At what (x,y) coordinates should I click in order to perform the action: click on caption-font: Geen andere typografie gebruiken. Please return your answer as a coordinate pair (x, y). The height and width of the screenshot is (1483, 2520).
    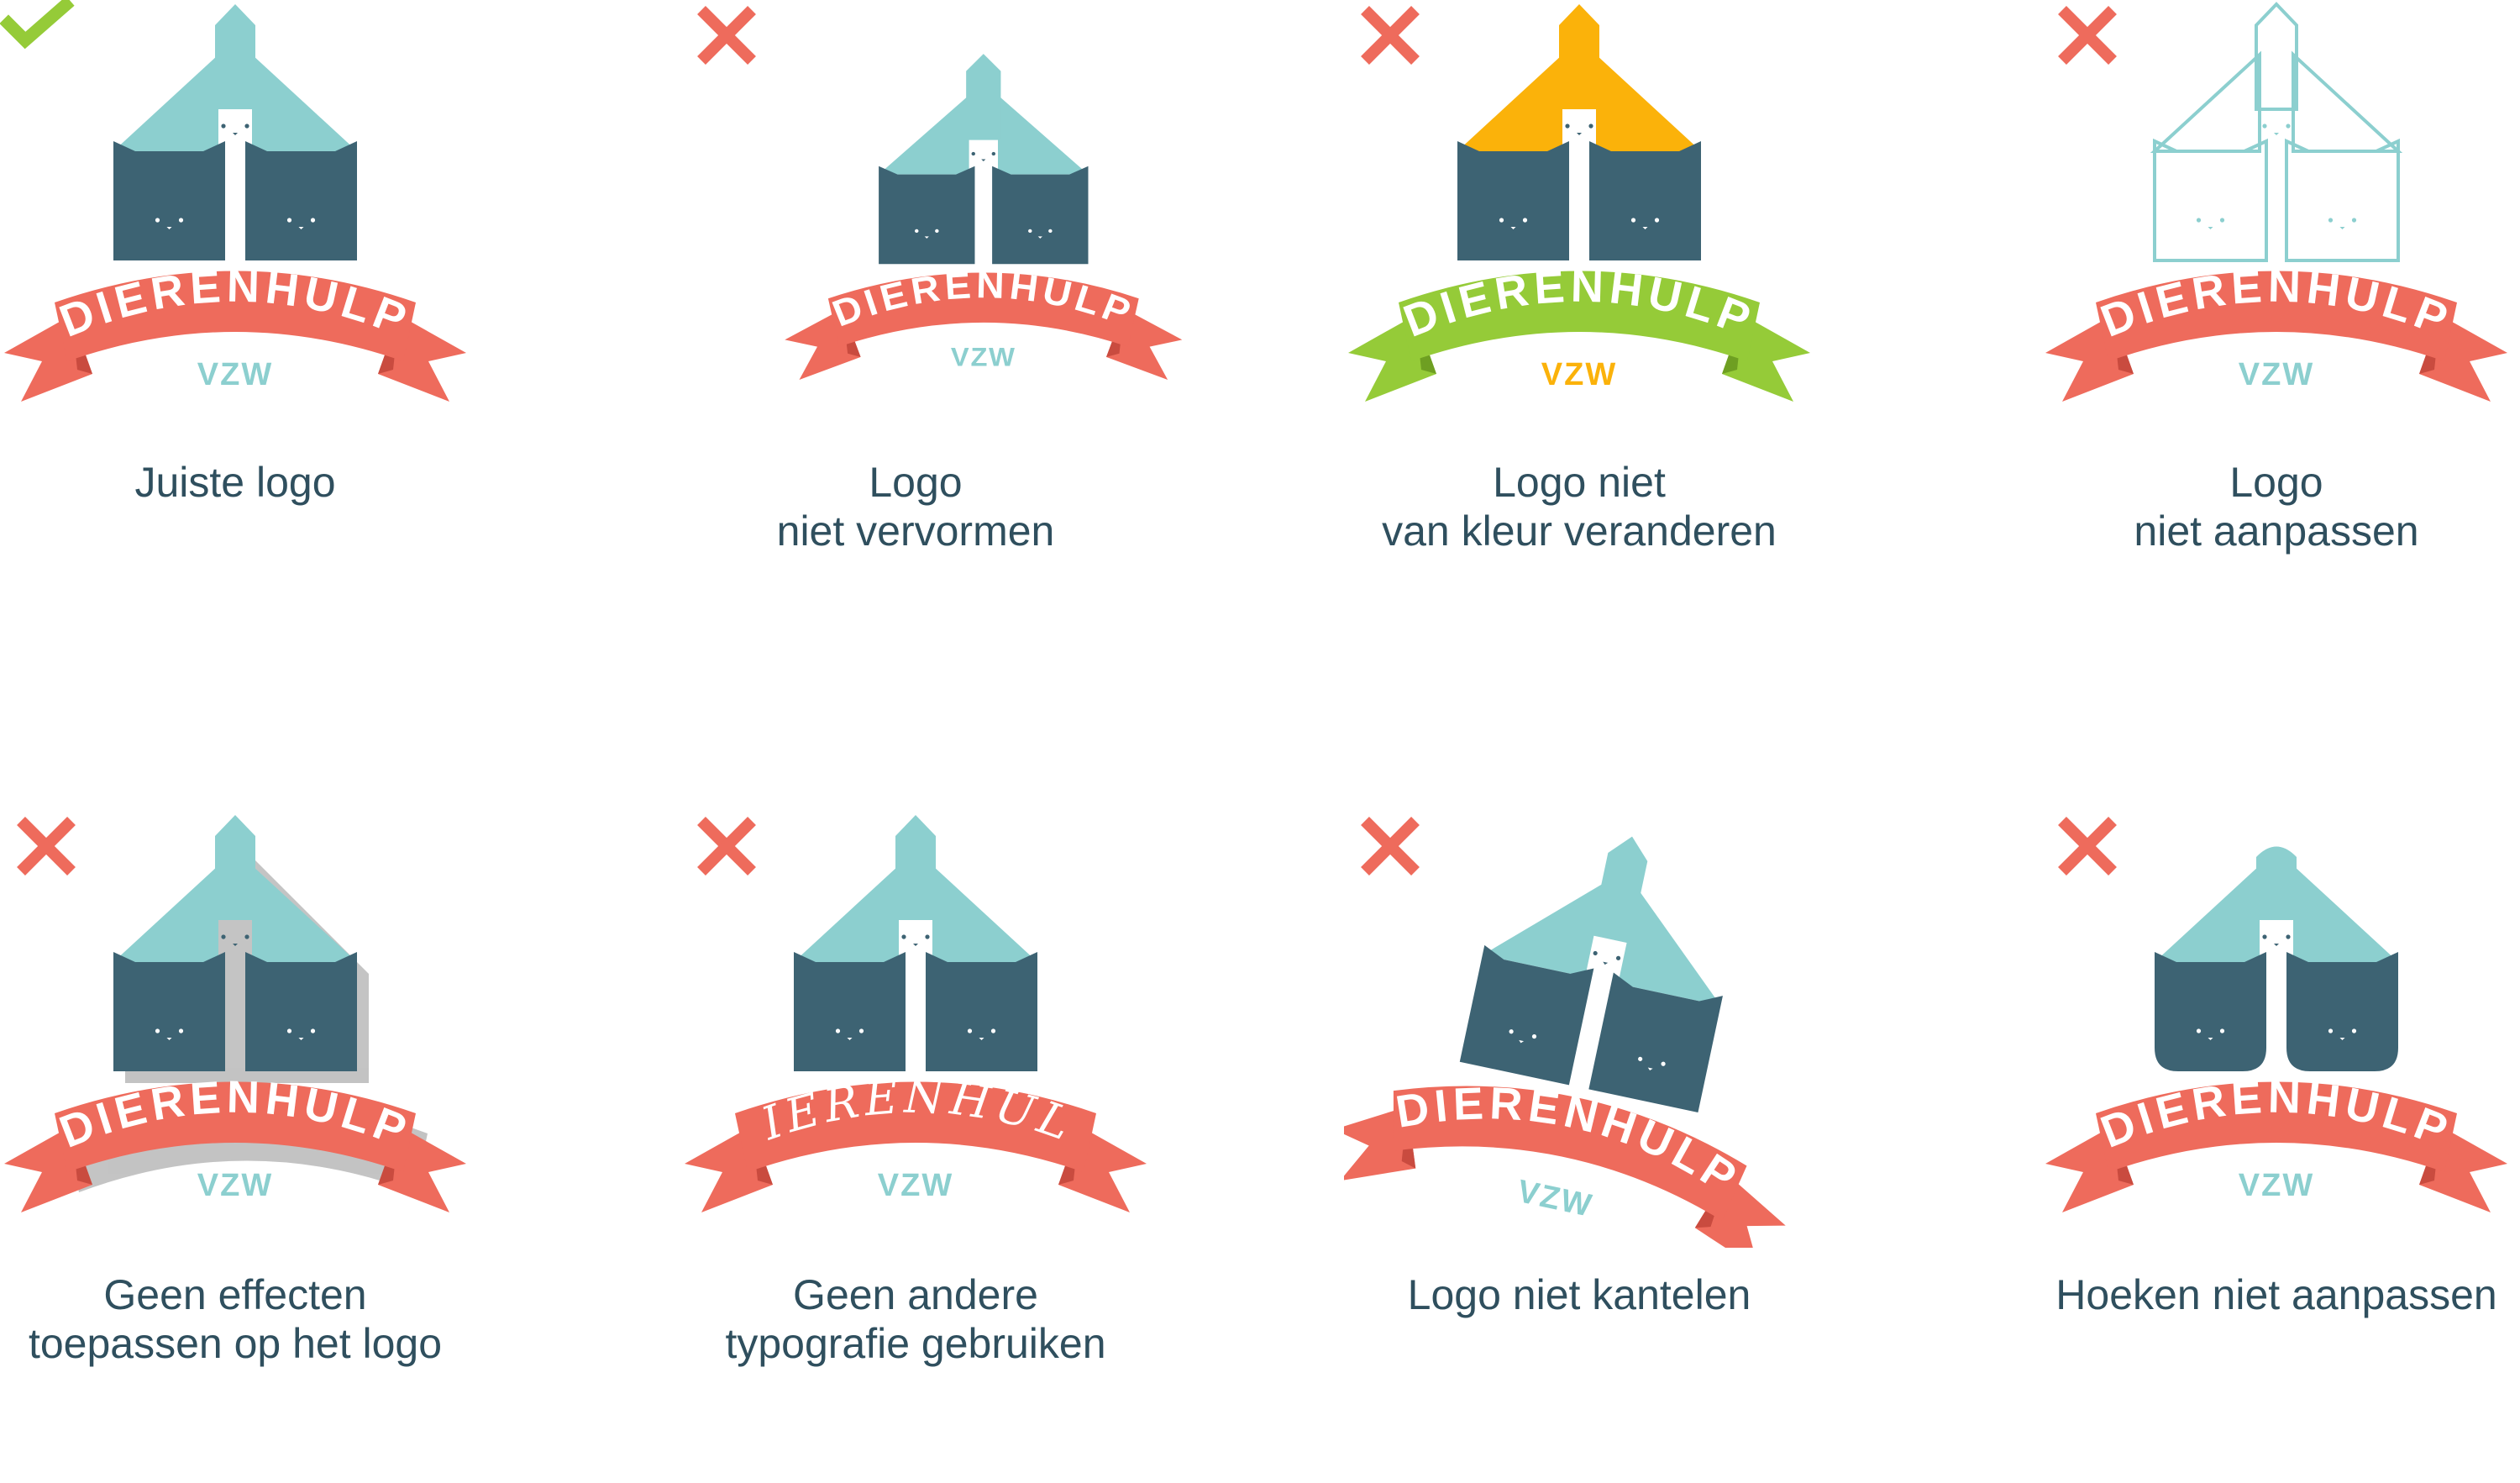
    Looking at the image, I should click on (915, 1319).